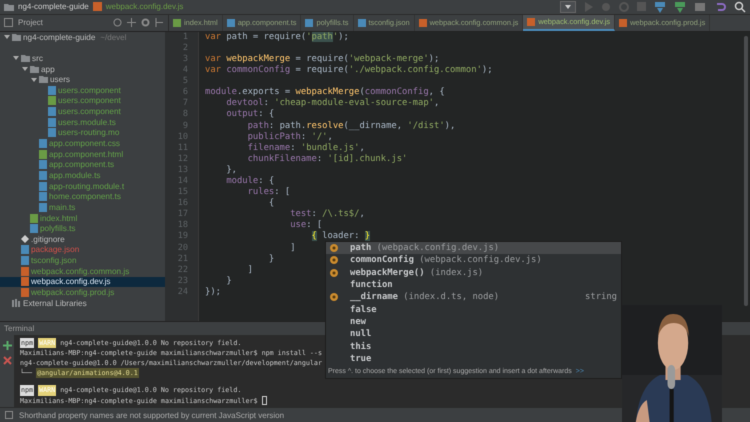 The image size is (750, 422). What do you see at coordinates (62, 207) in the screenshot?
I see `tree-item: main.ts` at bounding box center [62, 207].